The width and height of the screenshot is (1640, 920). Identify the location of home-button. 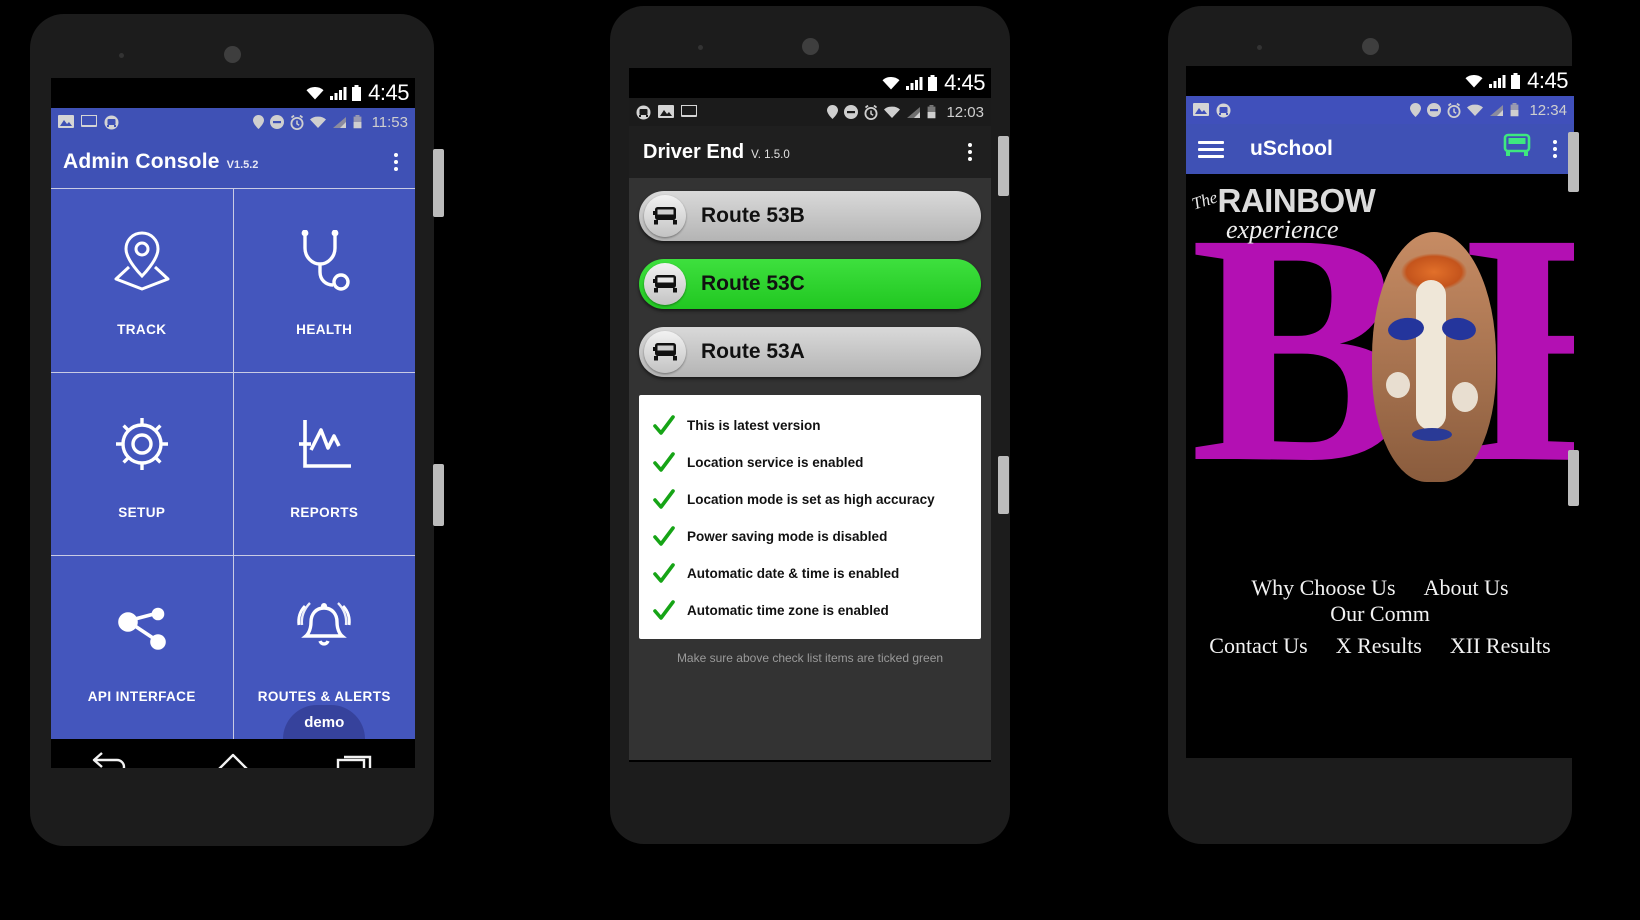
(233, 759).